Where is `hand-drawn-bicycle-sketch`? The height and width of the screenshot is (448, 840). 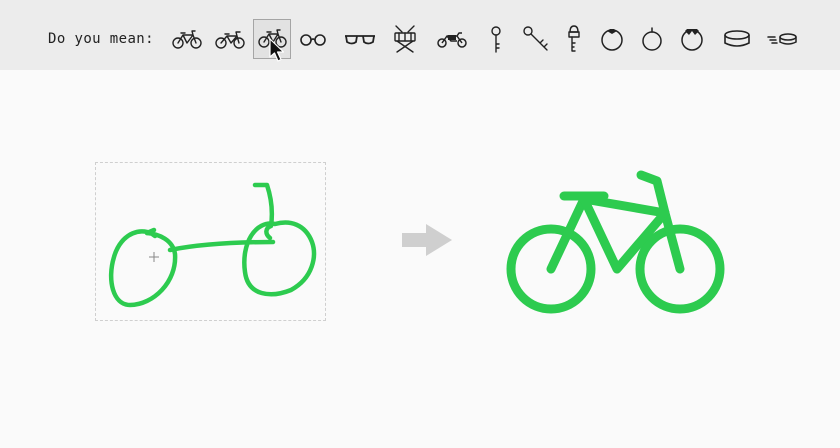 hand-drawn-bicycle-sketch is located at coordinates (212, 245).